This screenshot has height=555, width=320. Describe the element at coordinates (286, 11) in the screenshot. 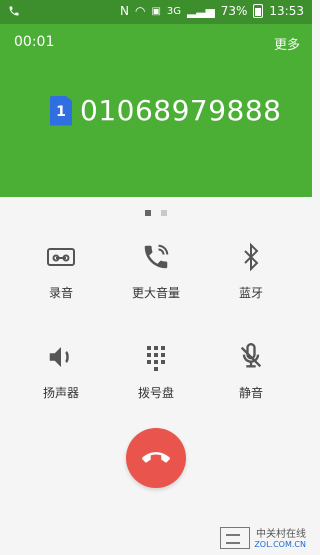

I see `clock: 13:53` at that location.